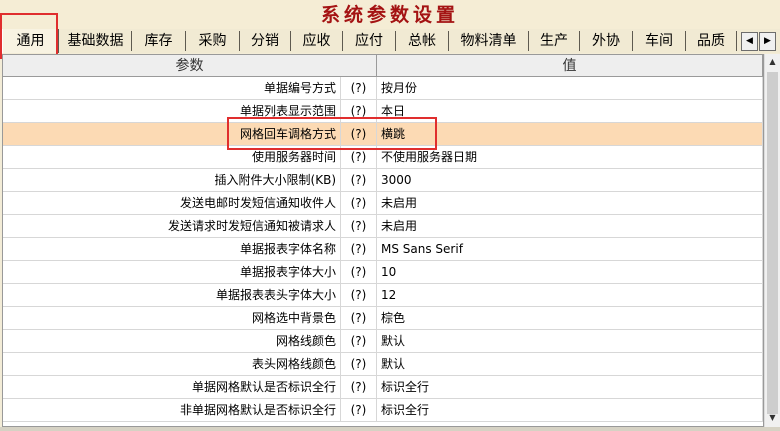  Describe the element at coordinates (172, 295) in the screenshot. I see `parameter-name-cell: 单据报表表头字体大小` at that location.